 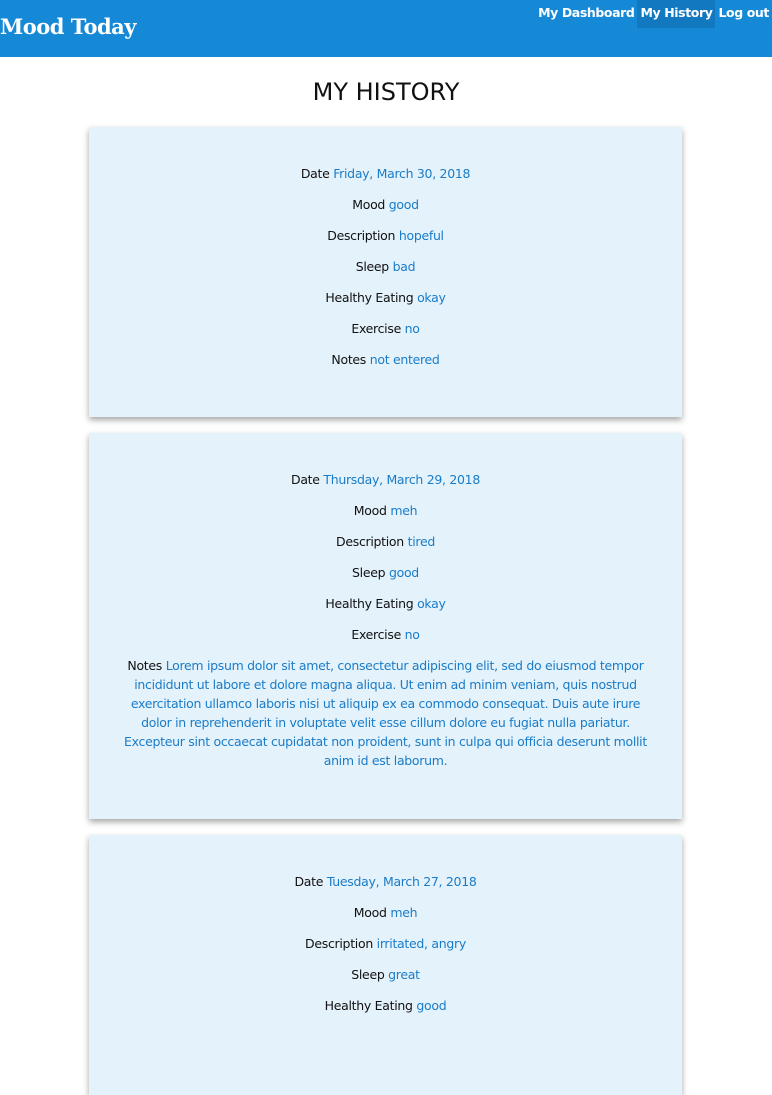 I want to click on entry-date-row: Date Thursday, March 29, 2018, so click(x=385, y=479).